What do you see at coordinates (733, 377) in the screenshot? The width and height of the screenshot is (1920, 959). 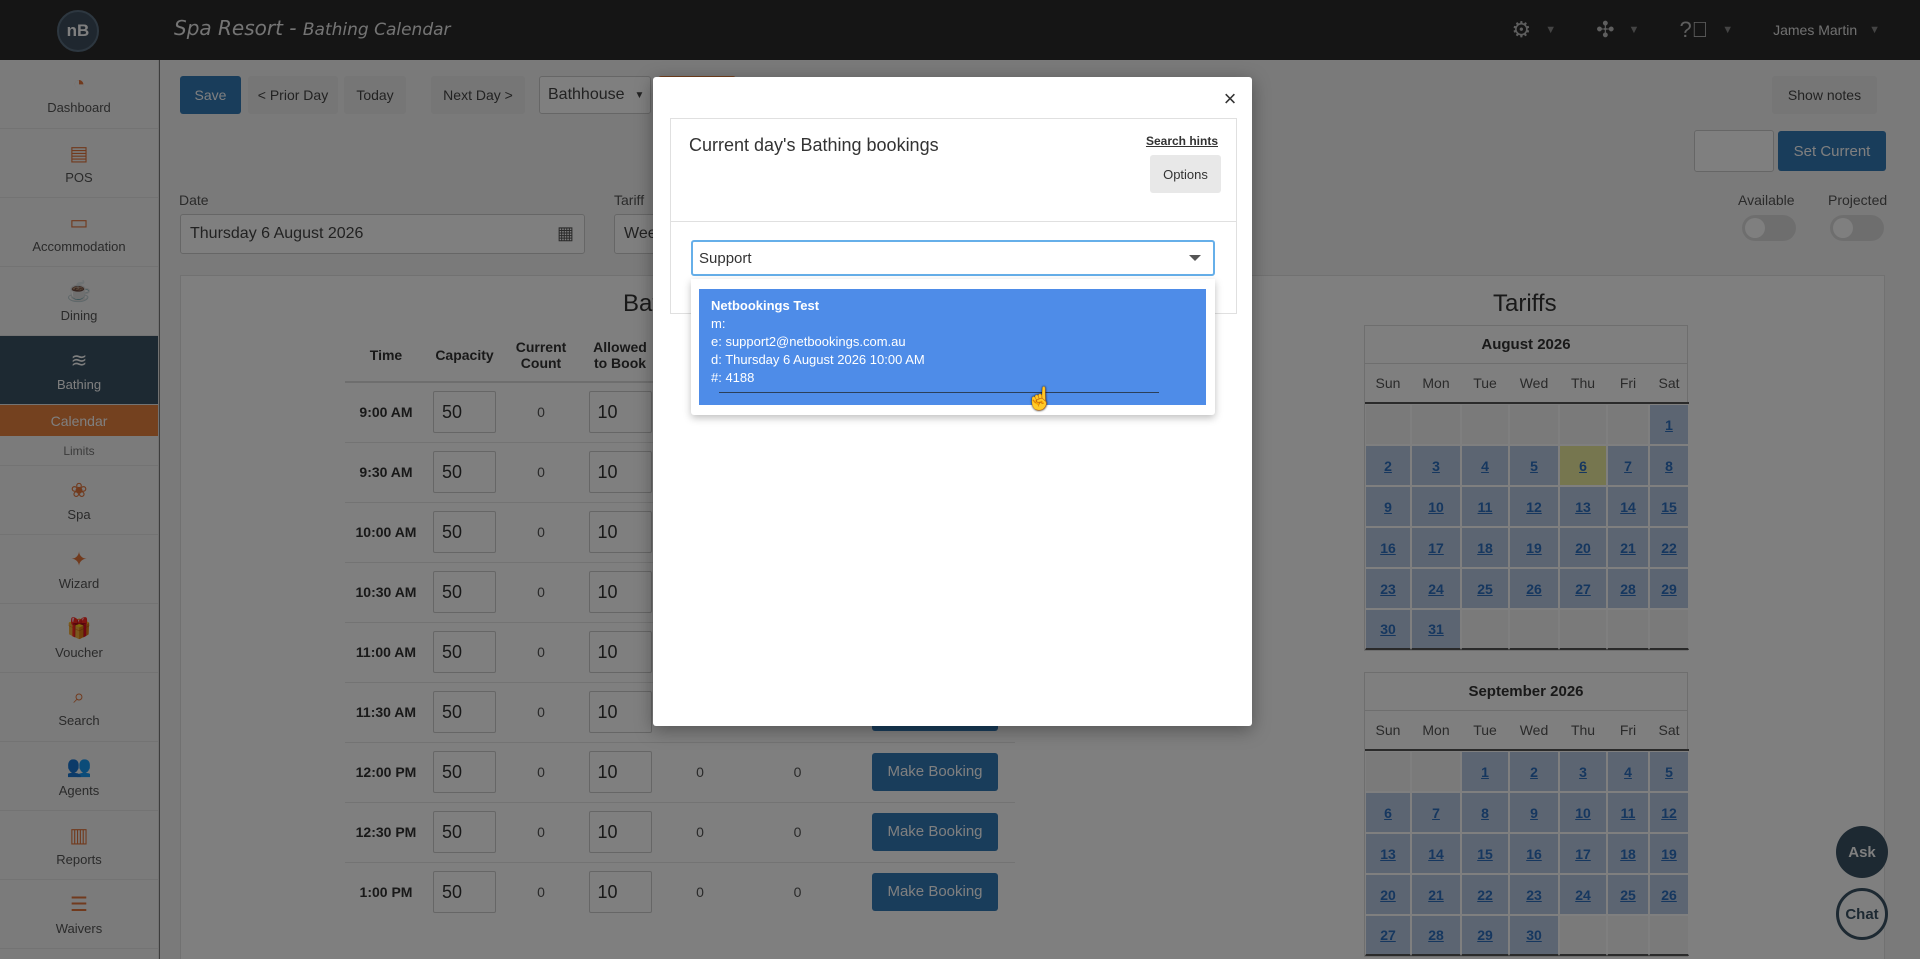 I see `result-number: #: 4188` at bounding box center [733, 377].